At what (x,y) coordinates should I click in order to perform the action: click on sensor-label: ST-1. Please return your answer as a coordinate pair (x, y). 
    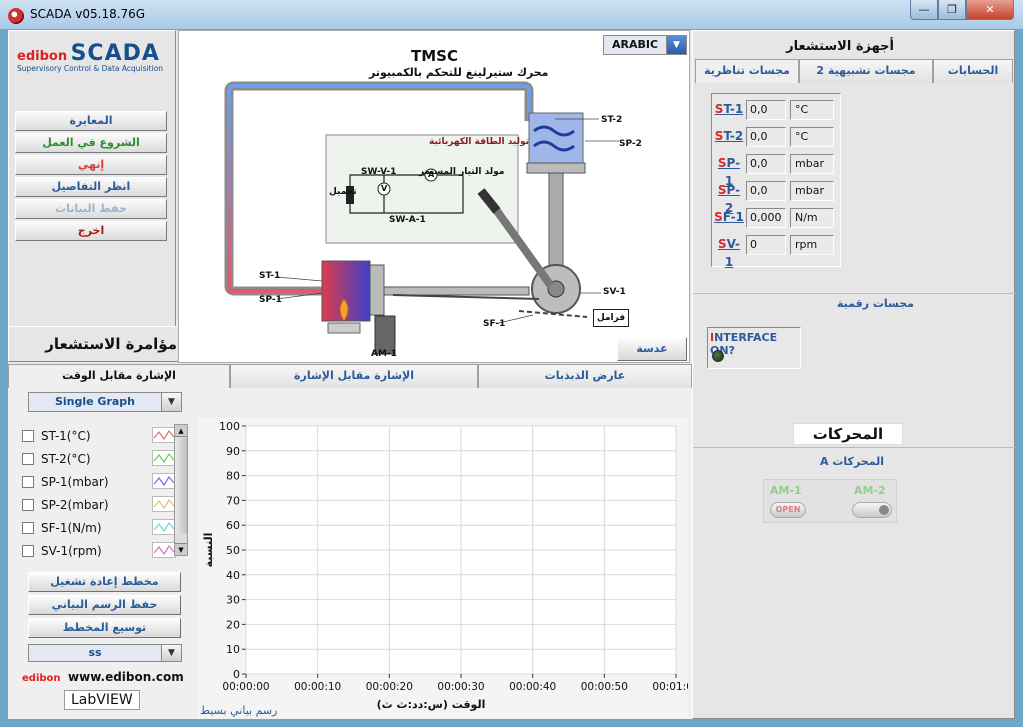
    Looking at the image, I should click on (729, 110).